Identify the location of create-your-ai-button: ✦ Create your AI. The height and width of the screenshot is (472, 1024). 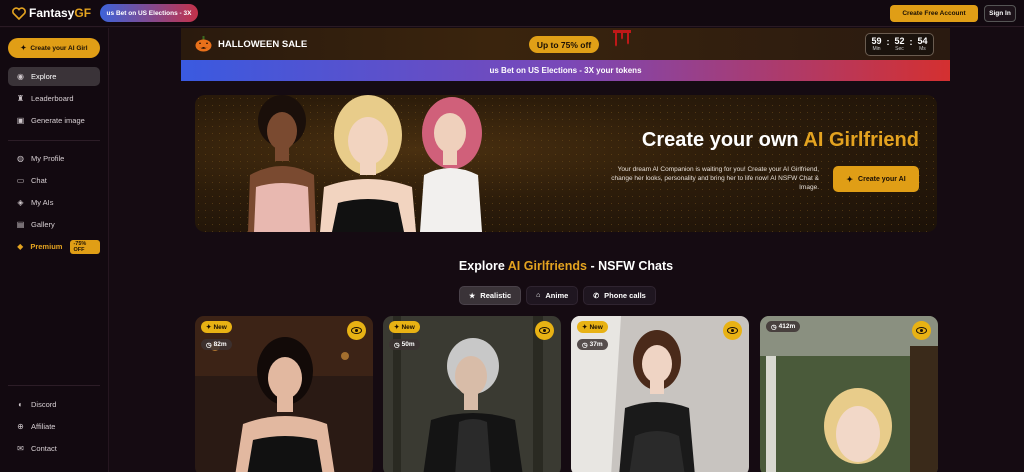
(876, 179).